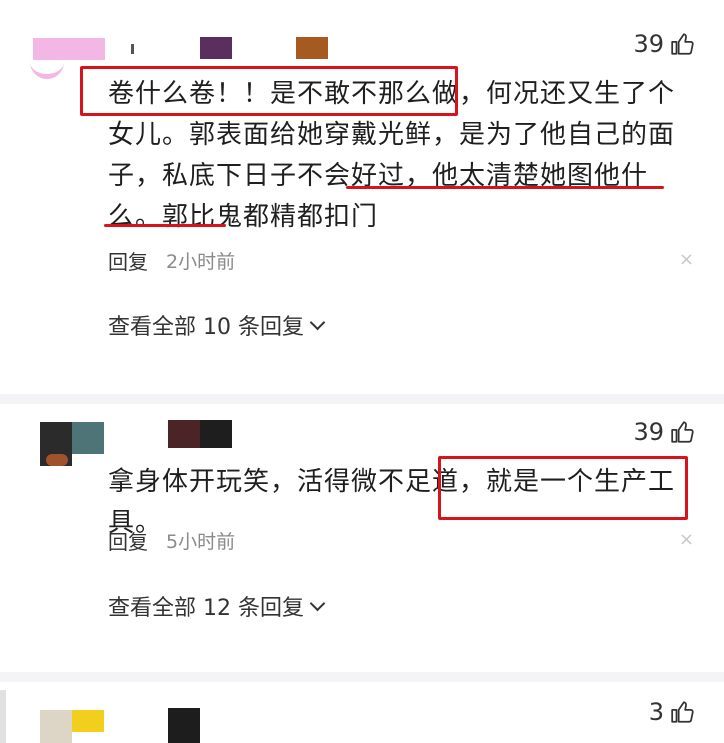 The image size is (724, 743). Describe the element at coordinates (206, 608) in the screenshot. I see `view-all-replies-label: 查看全部 12 条回复` at that location.